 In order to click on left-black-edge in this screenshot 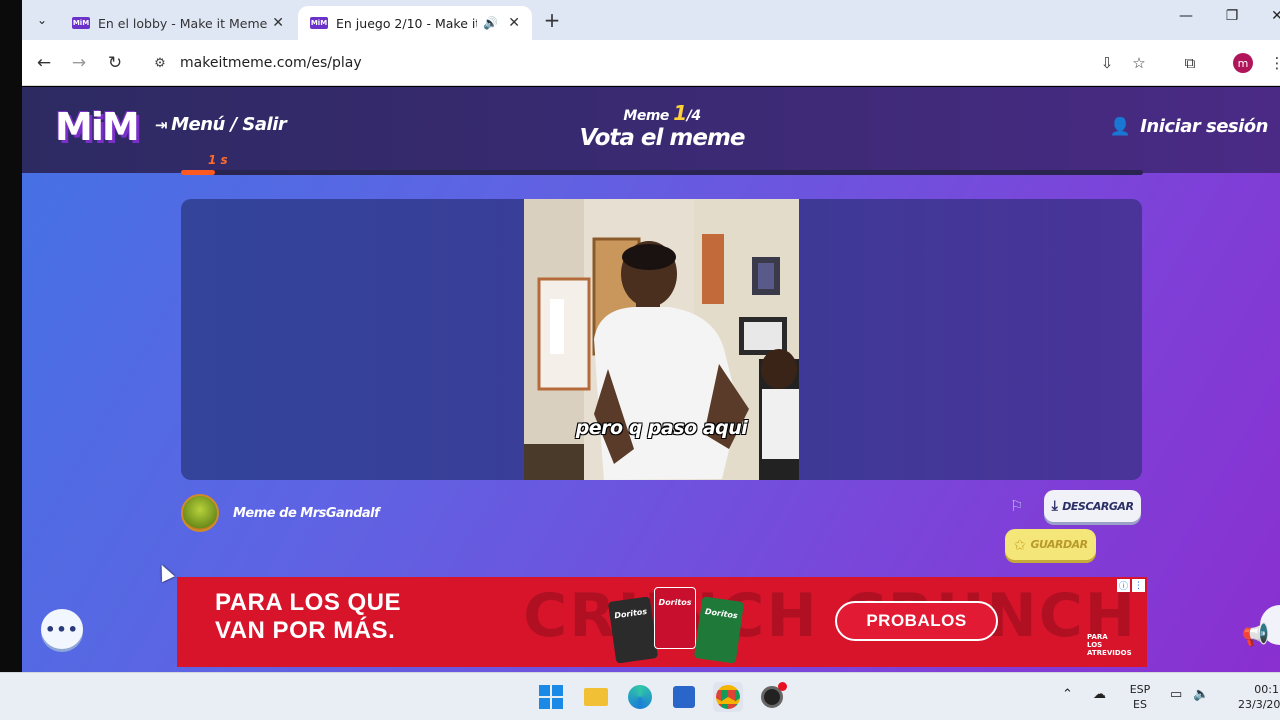, I will do `click(11, 336)`.